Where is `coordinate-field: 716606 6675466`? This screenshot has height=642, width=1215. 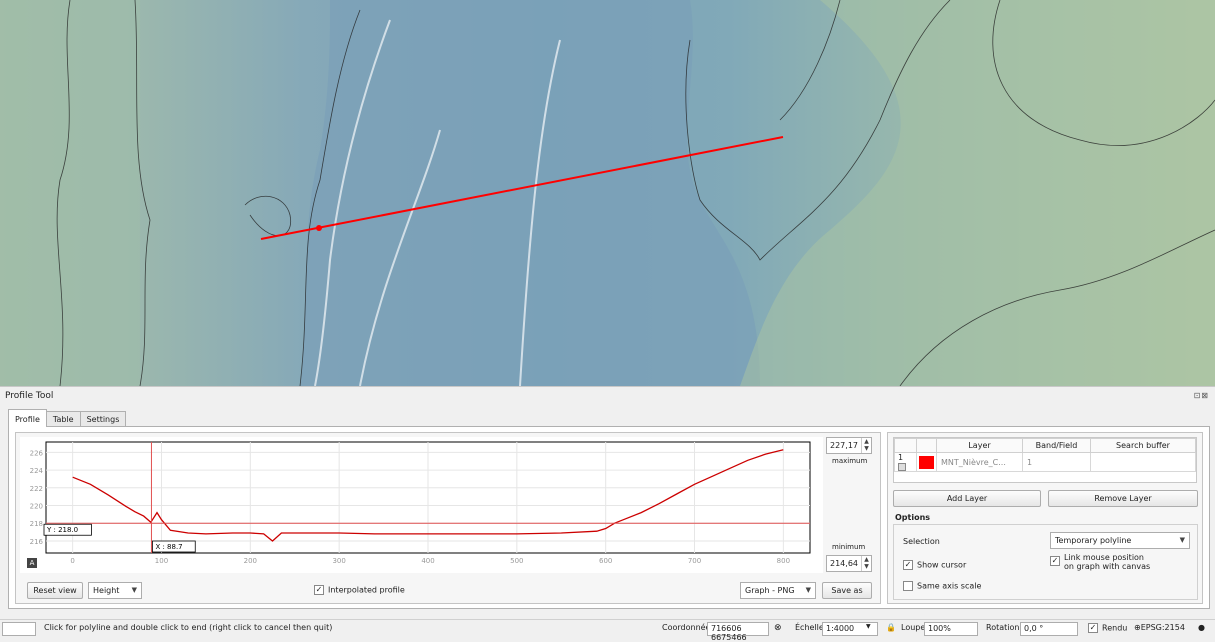
coordinate-field: 716606 6675466 is located at coordinates (738, 632).